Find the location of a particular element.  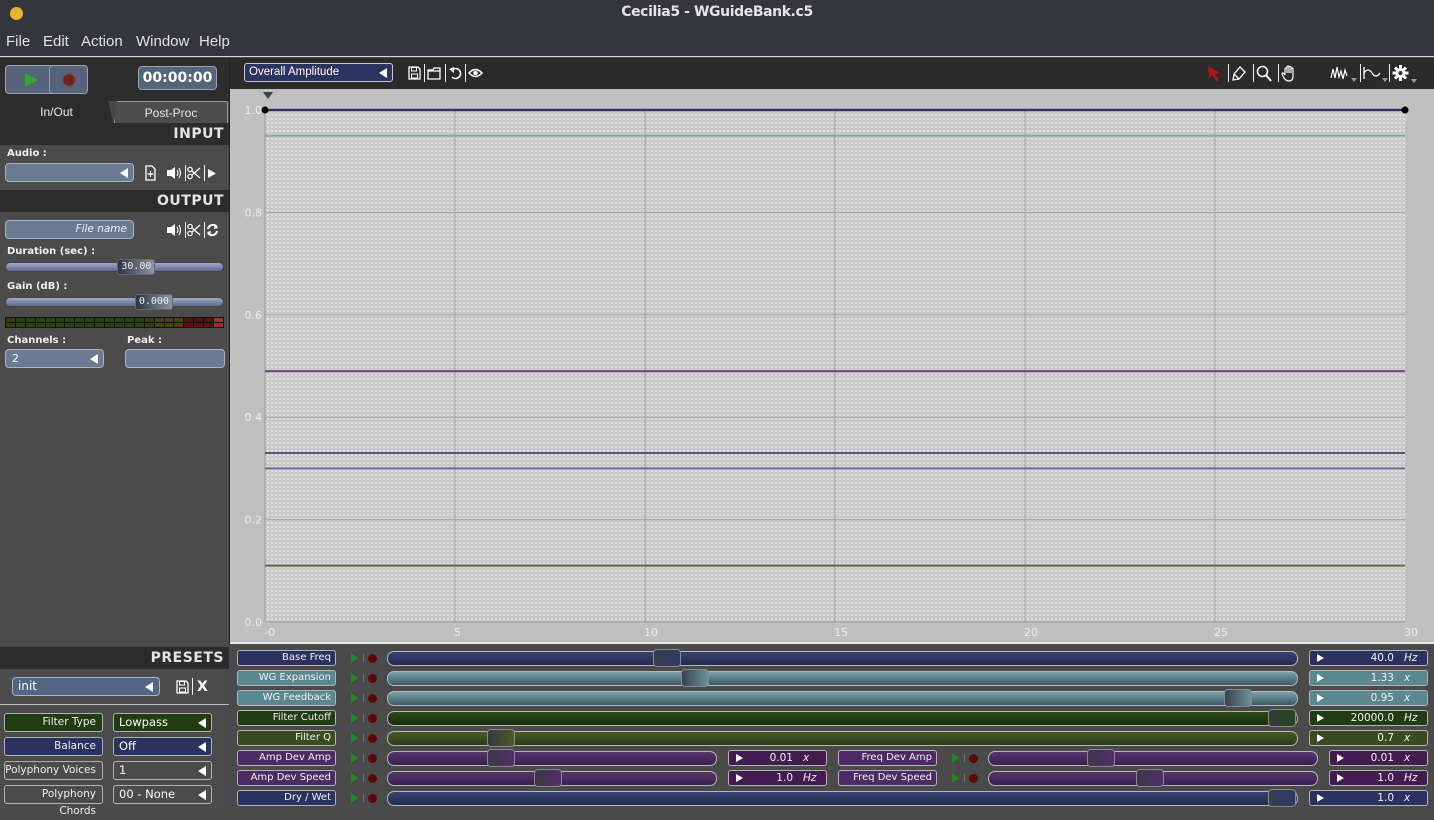

freq-dev-speed-record-icon is located at coordinates (973, 778).